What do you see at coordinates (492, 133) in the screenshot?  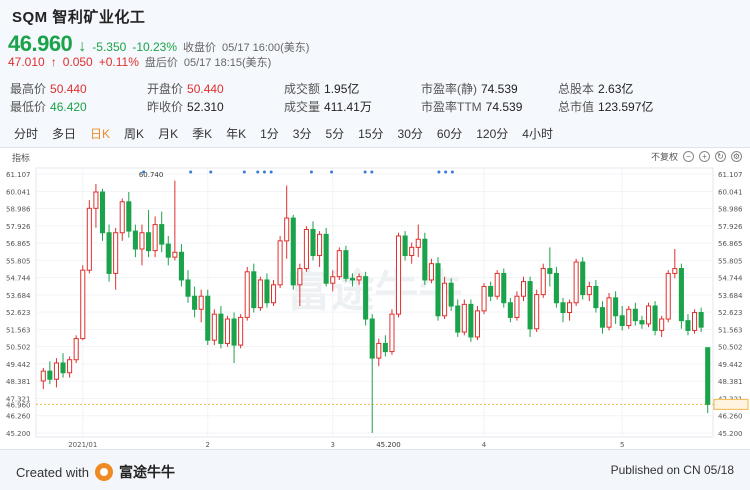 I see `tab-13: 120分` at bounding box center [492, 133].